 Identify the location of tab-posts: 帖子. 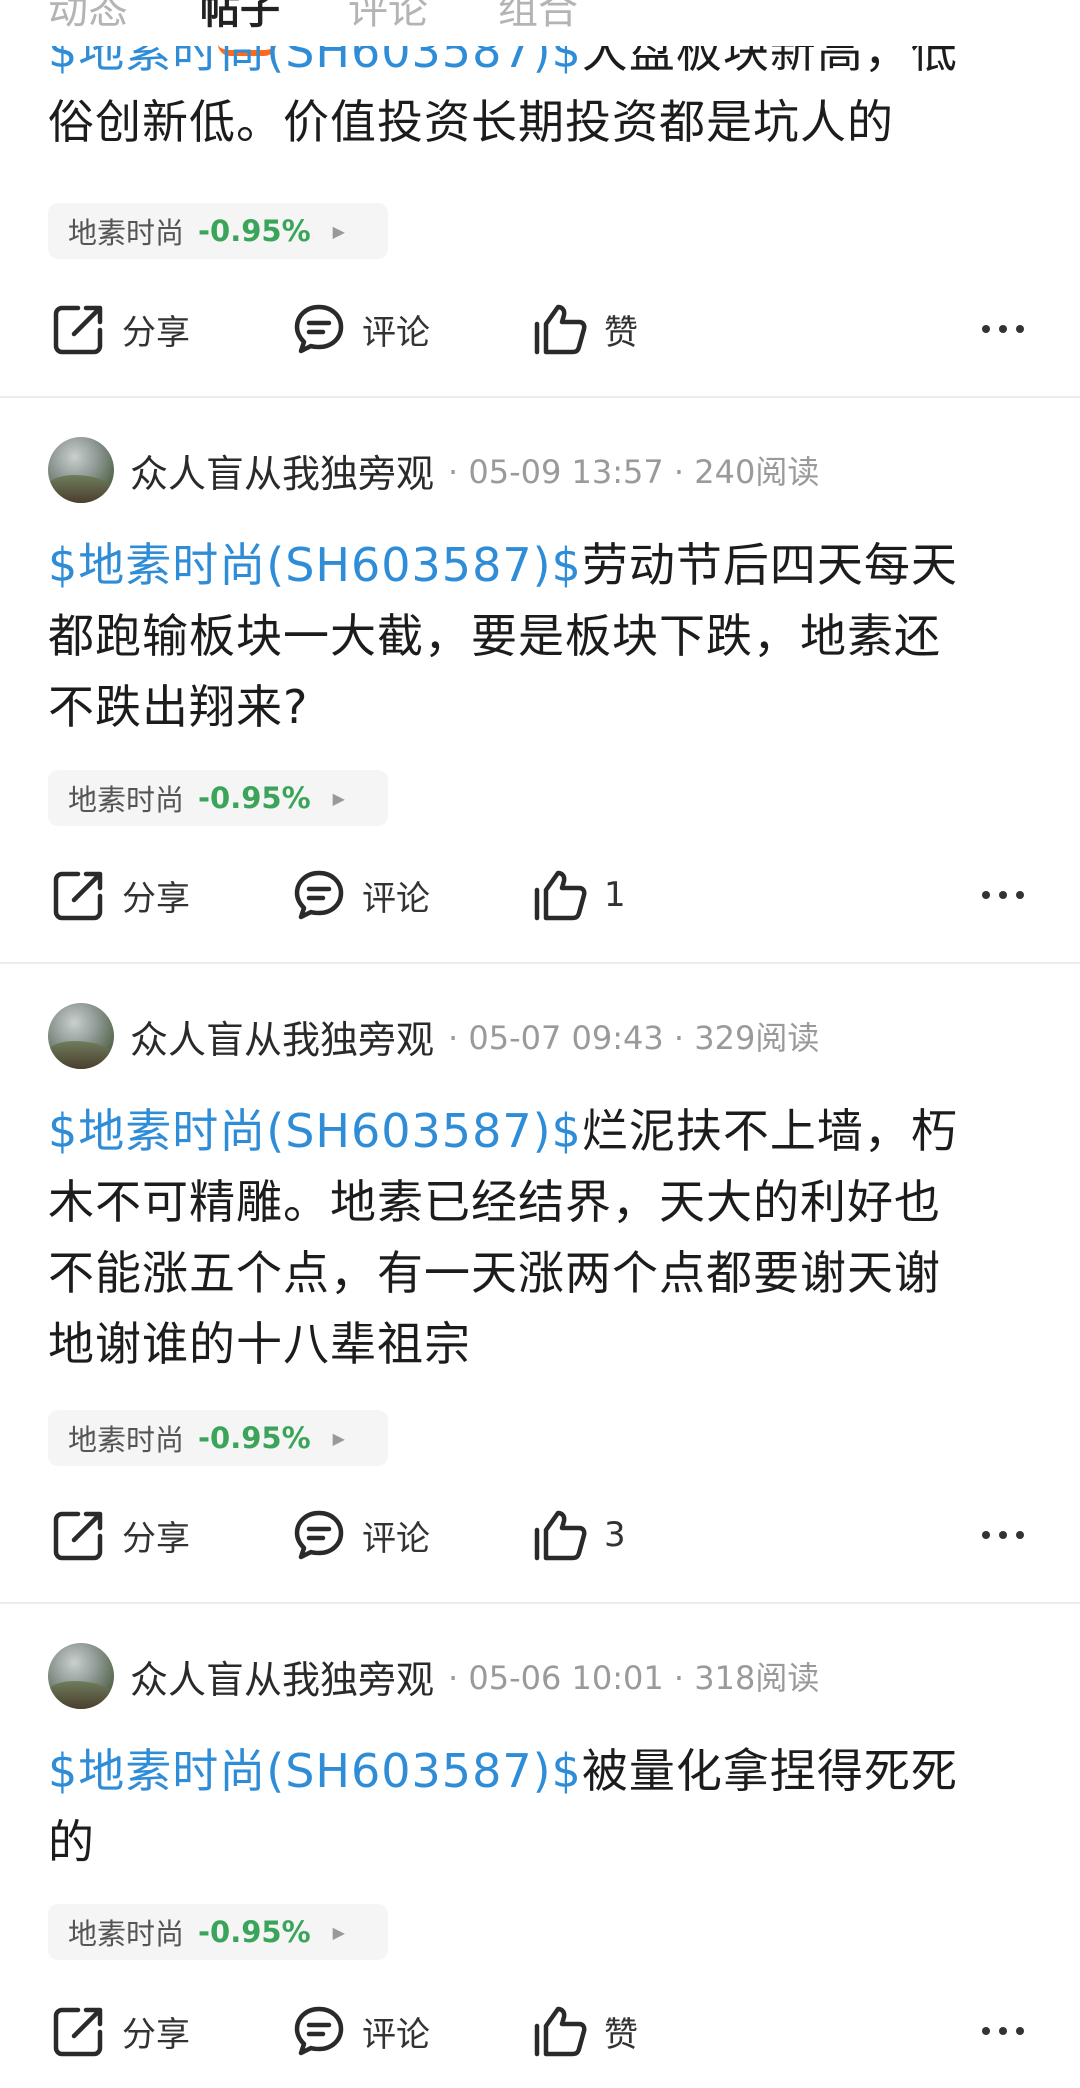
(240, 19).